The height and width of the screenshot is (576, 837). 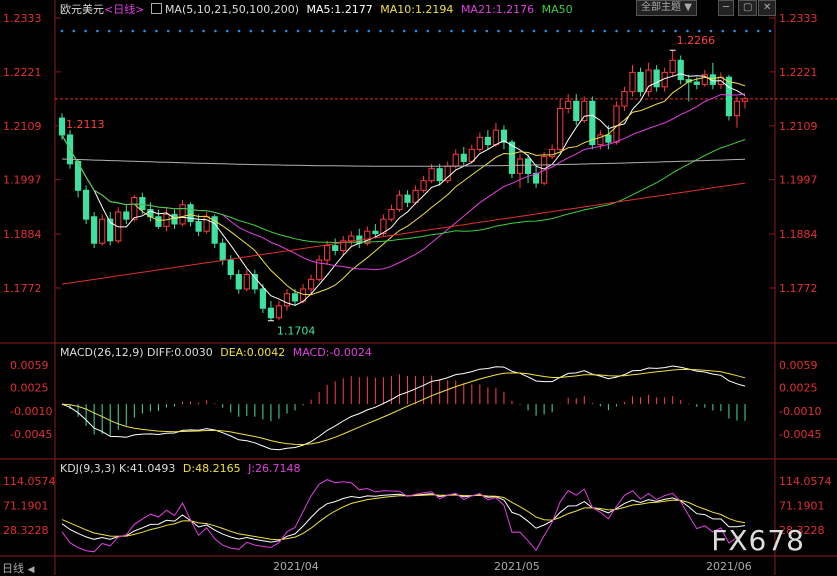 I want to click on kdj-tick-left: 28.3228, so click(x=26, y=530).